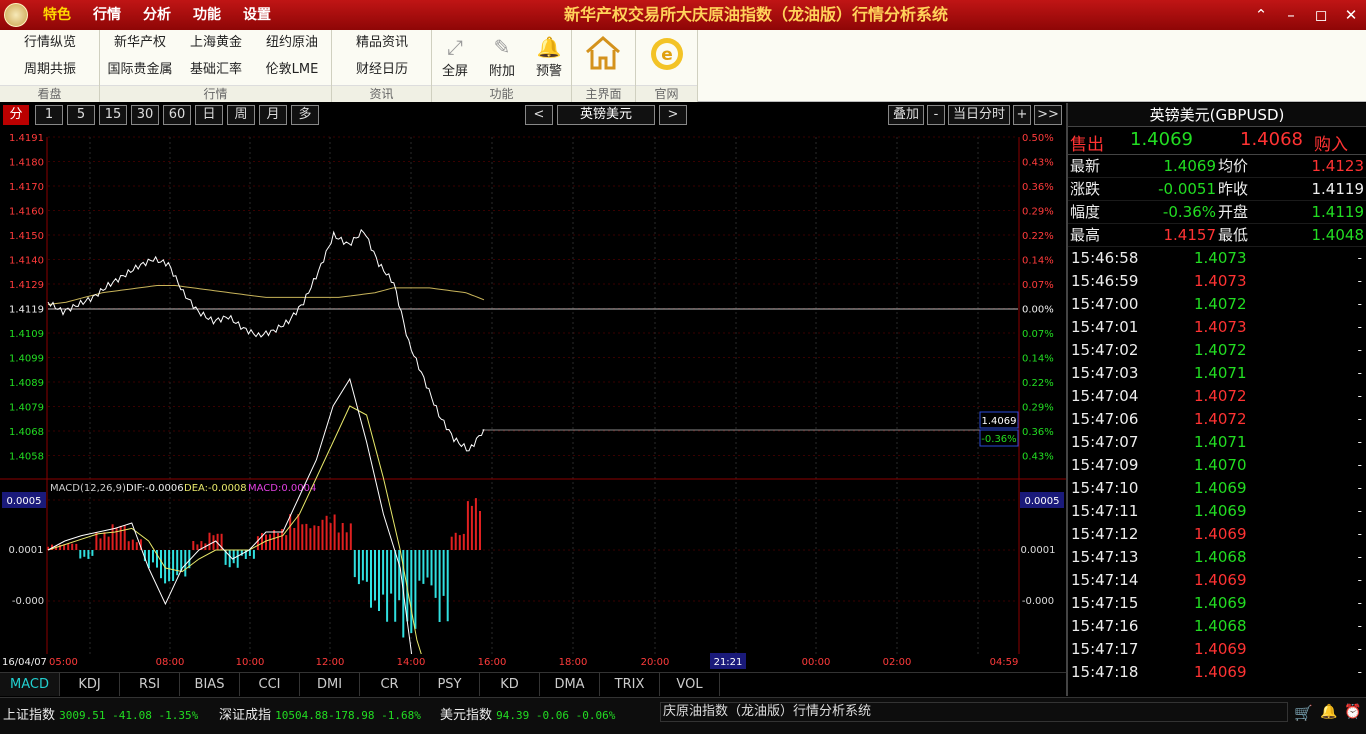  What do you see at coordinates (177, 115) in the screenshot?
I see `period-60: 60` at bounding box center [177, 115].